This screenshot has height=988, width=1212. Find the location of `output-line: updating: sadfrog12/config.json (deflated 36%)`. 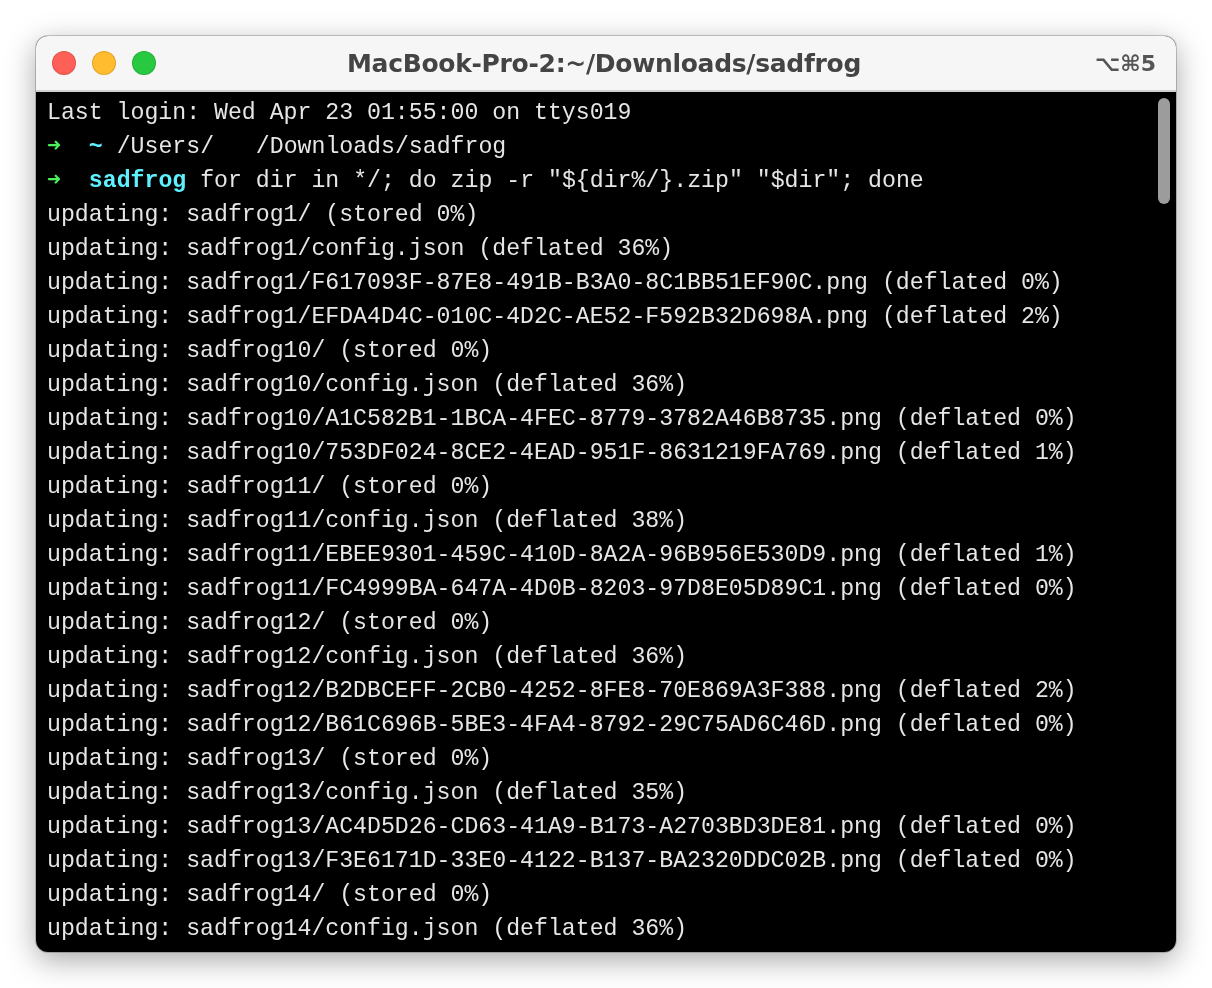

output-line: updating: sadfrog12/config.json (deflated 36%) is located at coordinates (368, 657).